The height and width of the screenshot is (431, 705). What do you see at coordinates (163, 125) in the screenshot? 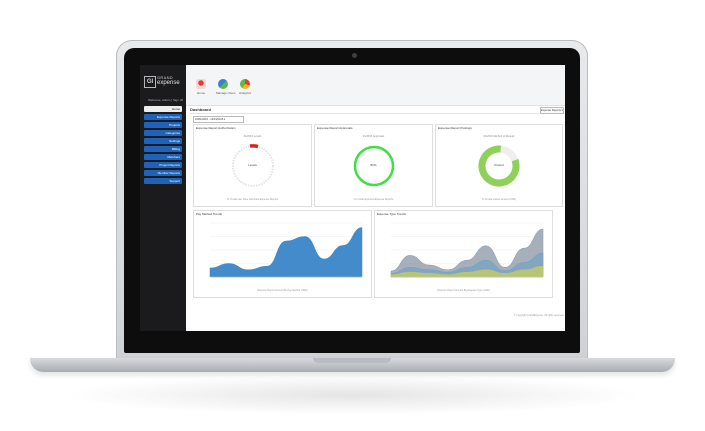
I see `sidebar-item-projects: Projects` at bounding box center [163, 125].